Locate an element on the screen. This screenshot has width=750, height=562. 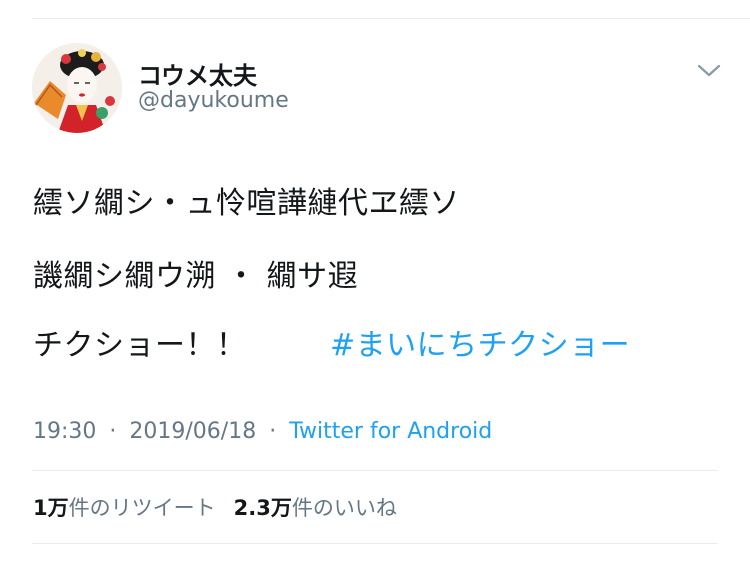
like-count-link: 2.3万件のいいね is located at coordinates (315, 508).